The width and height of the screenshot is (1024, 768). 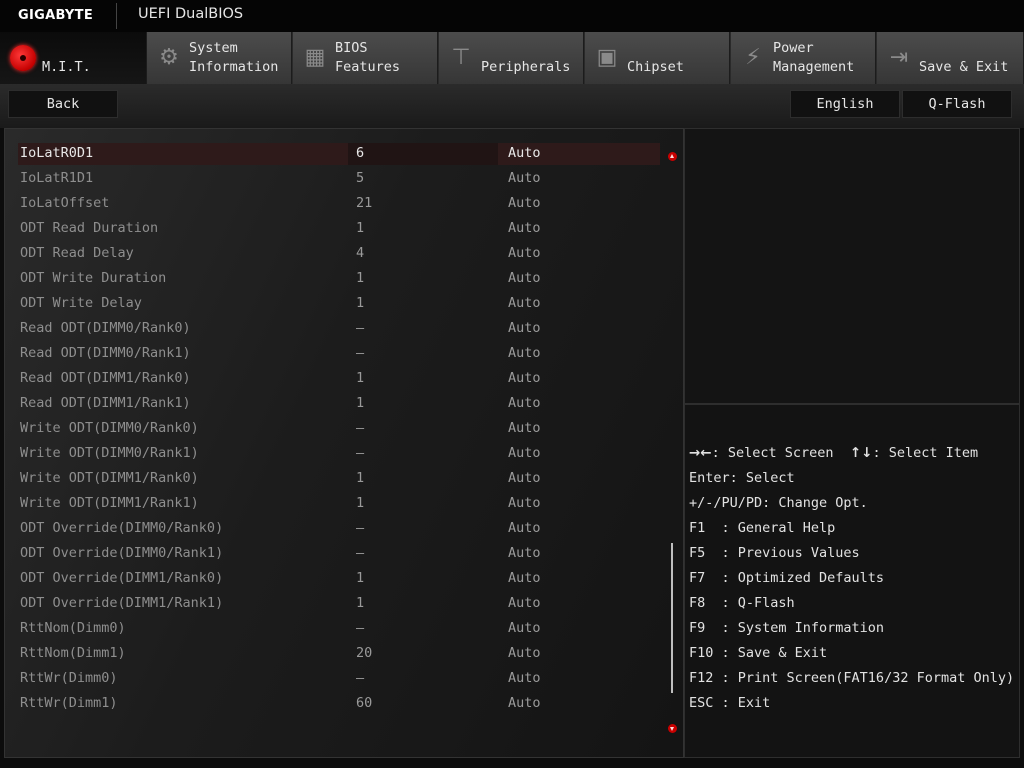 What do you see at coordinates (899, 57) in the screenshot?
I see `exit-icon: ⇥` at bounding box center [899, 57].